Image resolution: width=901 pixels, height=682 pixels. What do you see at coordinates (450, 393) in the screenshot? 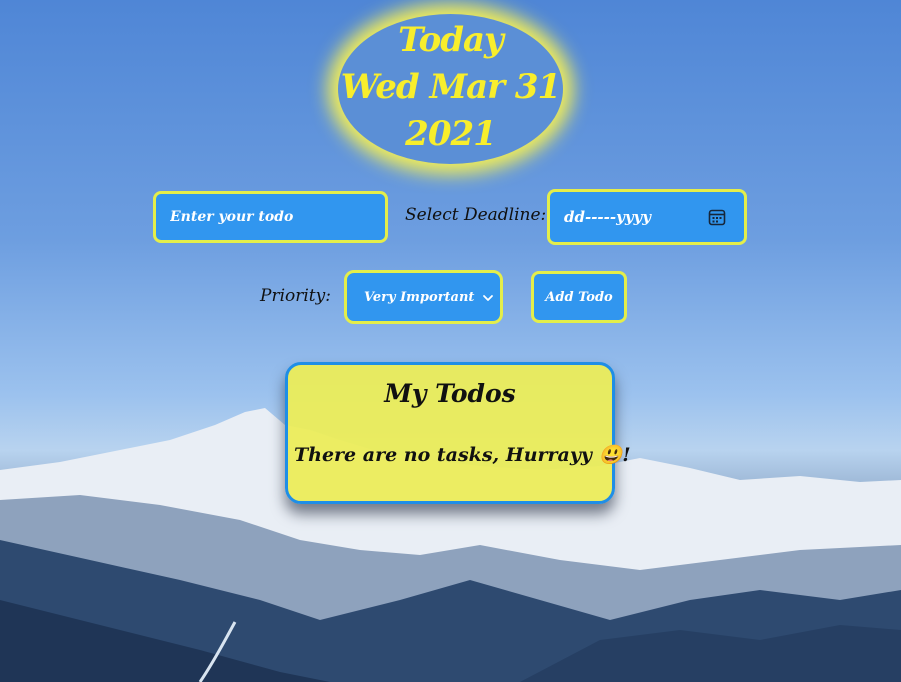
I see `todos-title: My Todos` at bounding box center [450, 393].